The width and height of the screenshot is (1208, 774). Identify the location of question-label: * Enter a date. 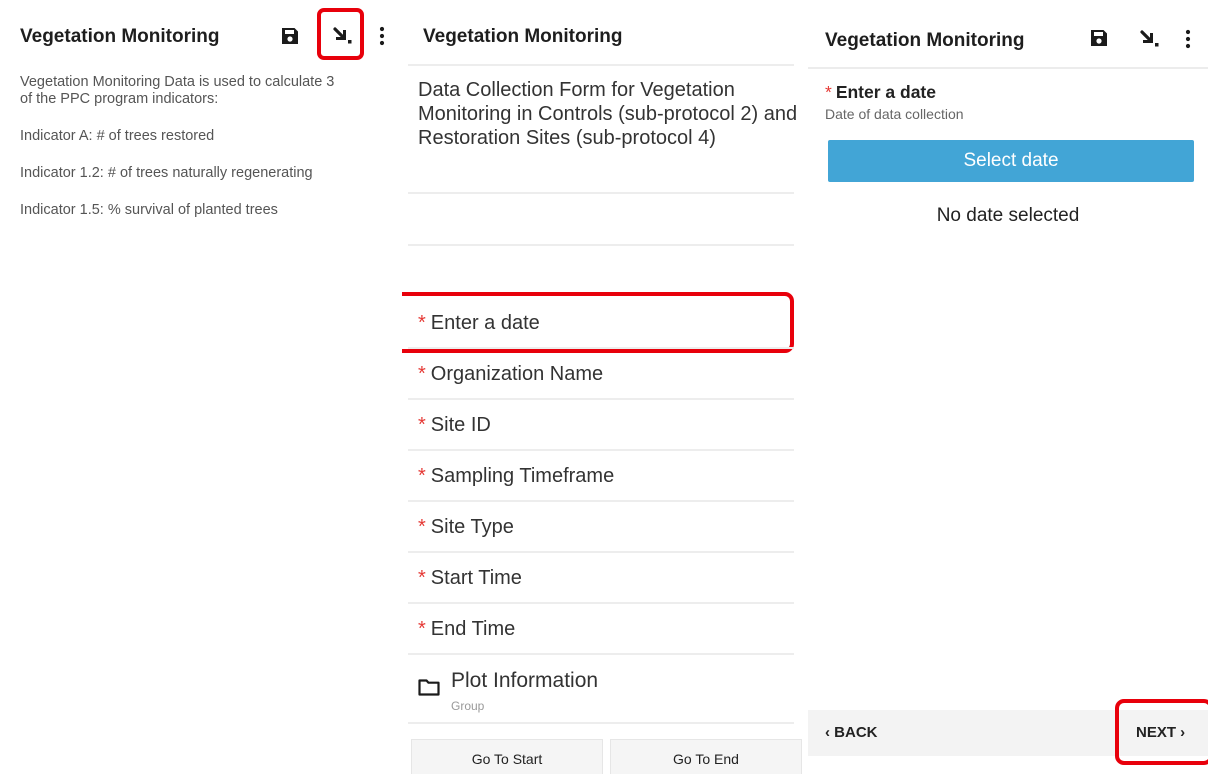
(880, 92).